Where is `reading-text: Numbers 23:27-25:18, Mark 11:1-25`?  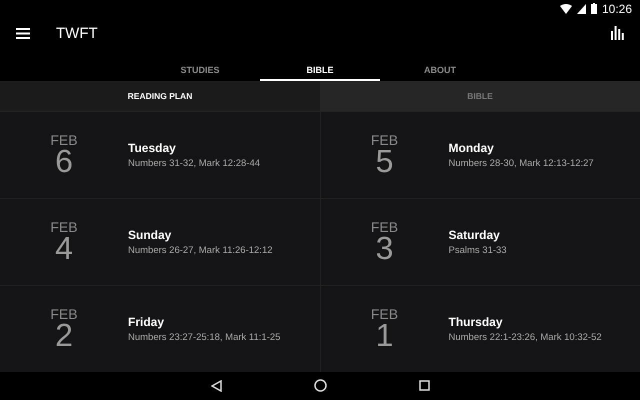
reading-text: Numbers 23:27-25:18, Mark 11:1-25 is located at coordinates (204, 337).